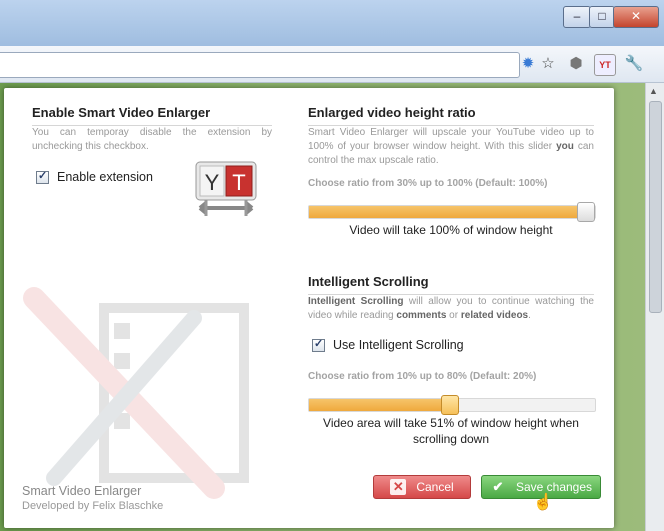  What do you see at coordinates (602, 17) in the screenshot?
I see `maximize-button: □` at bounding box center [602, 17].